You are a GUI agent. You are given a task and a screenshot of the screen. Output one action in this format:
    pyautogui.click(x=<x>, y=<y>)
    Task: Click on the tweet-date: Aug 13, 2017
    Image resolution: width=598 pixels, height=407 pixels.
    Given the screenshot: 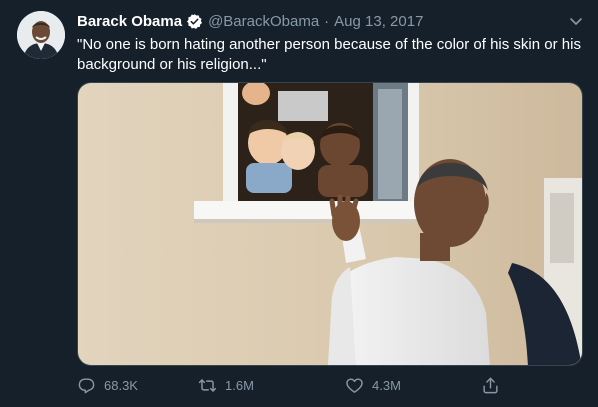 What is the action you would take?
    pyautogui.click(x=378, y=21)
    